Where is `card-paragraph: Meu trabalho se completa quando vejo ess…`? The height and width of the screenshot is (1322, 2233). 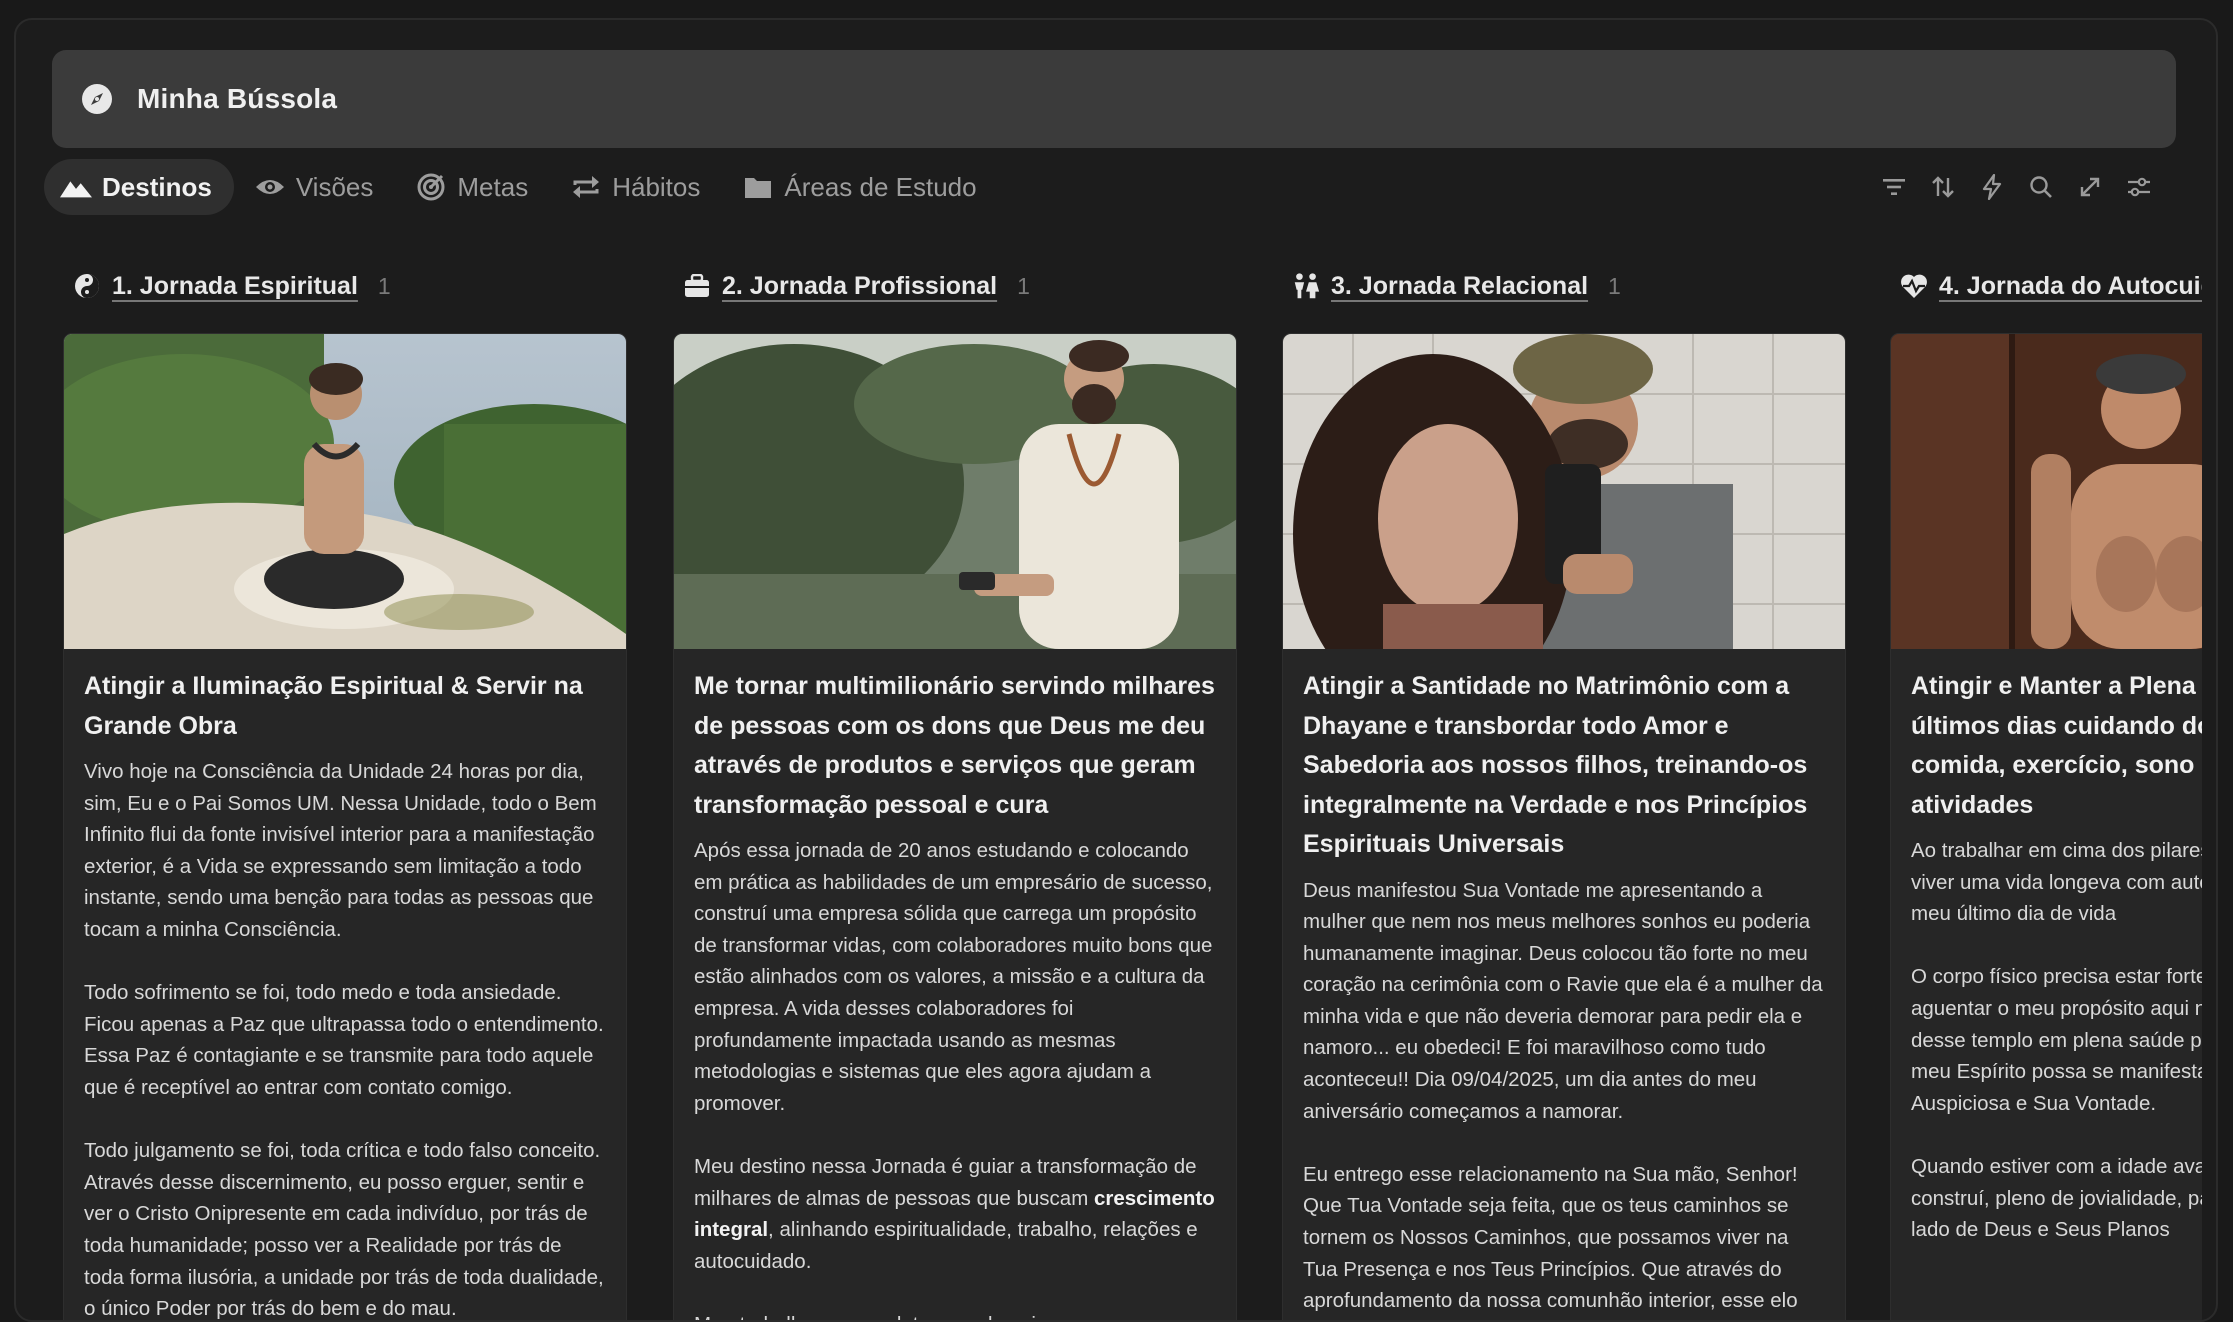
card-paragraph: Meu trabalho se completa quando vejo ess… is located at coordinates (955, 1314).